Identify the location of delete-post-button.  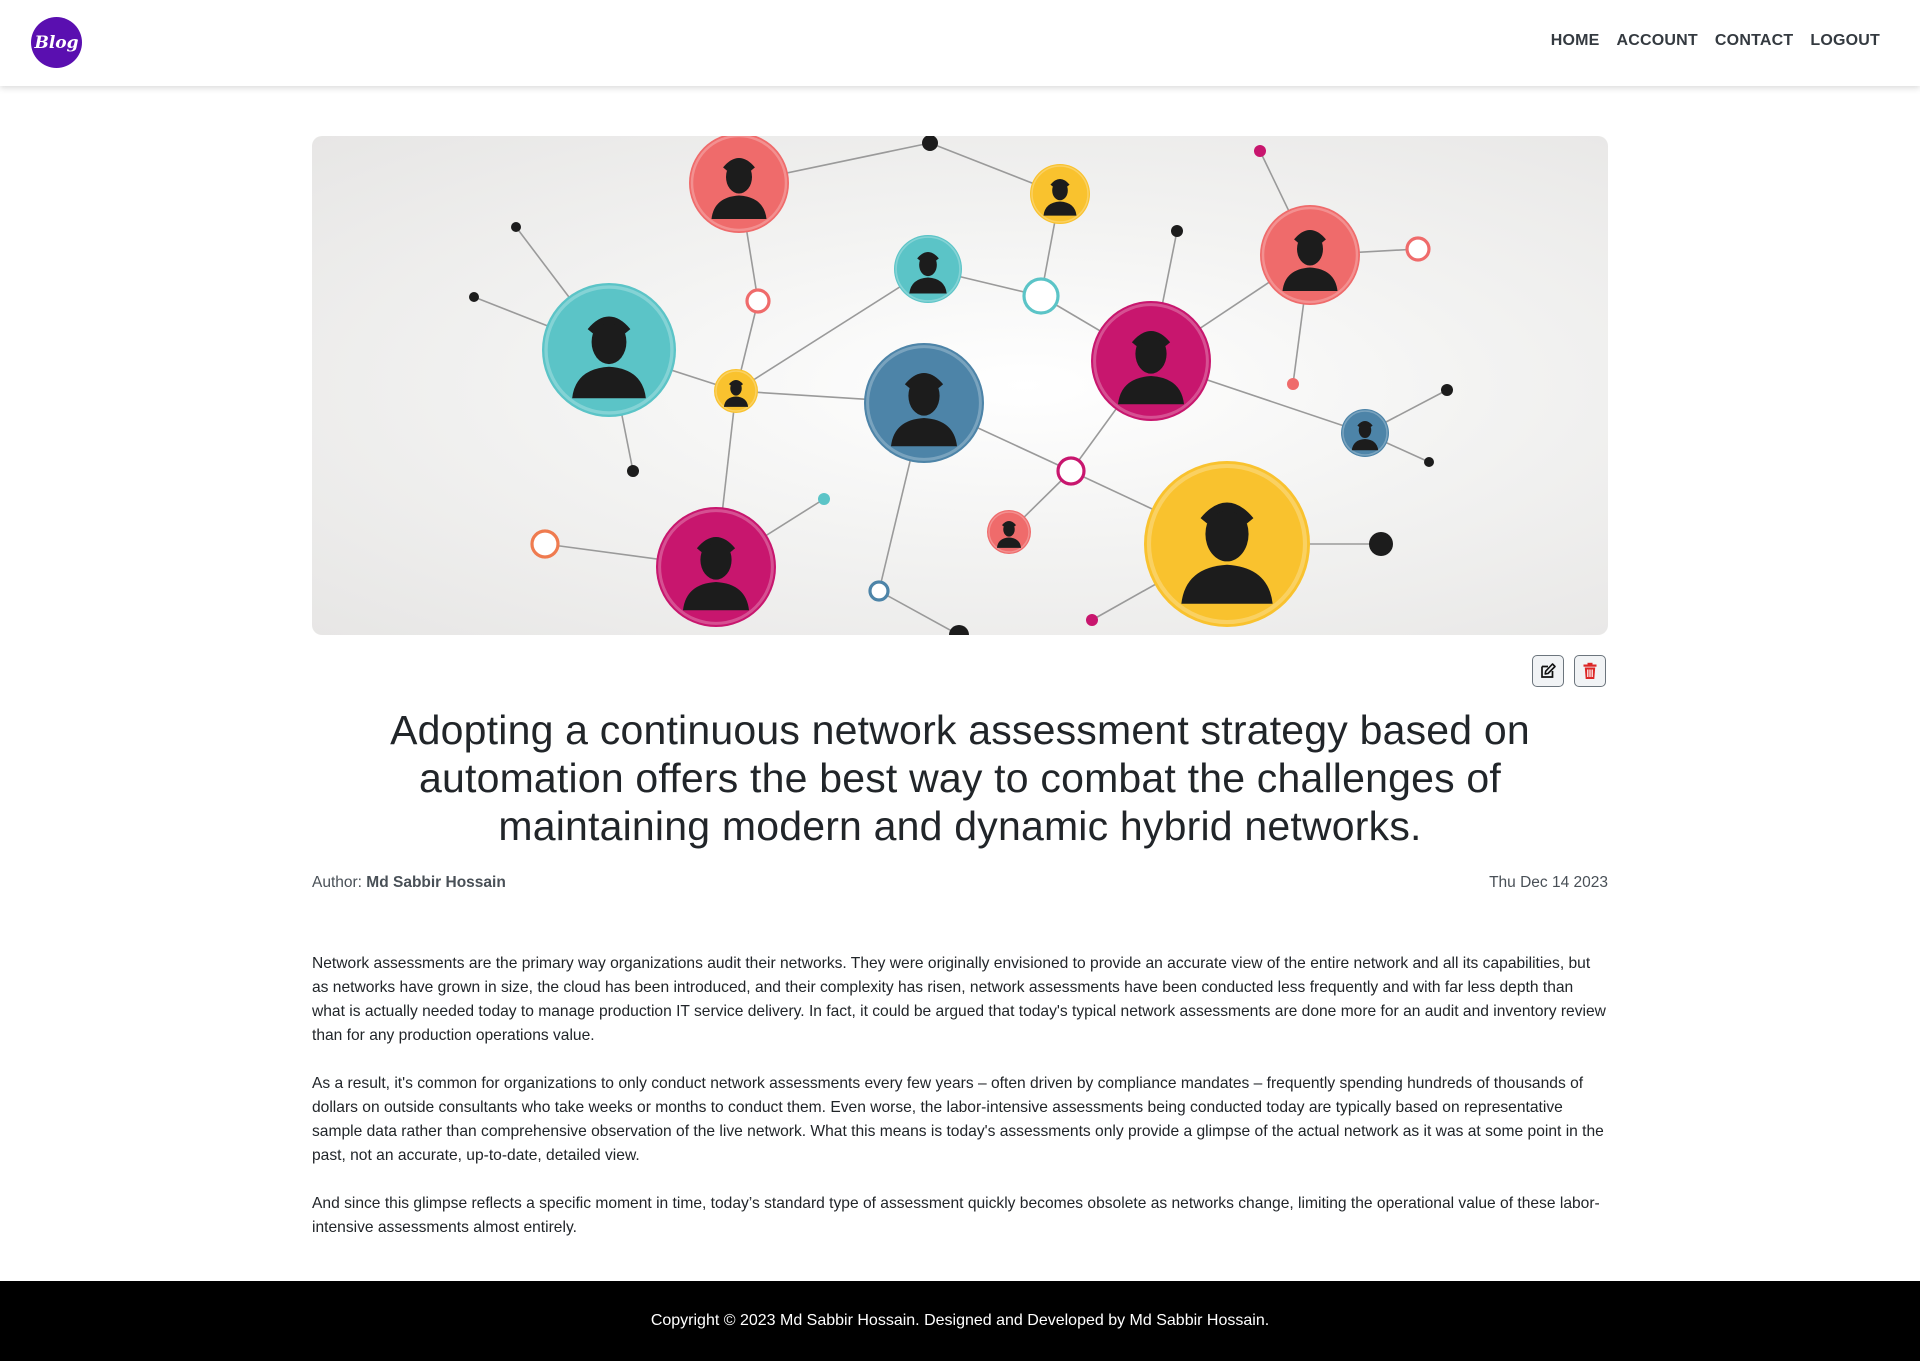
(1590, 671).